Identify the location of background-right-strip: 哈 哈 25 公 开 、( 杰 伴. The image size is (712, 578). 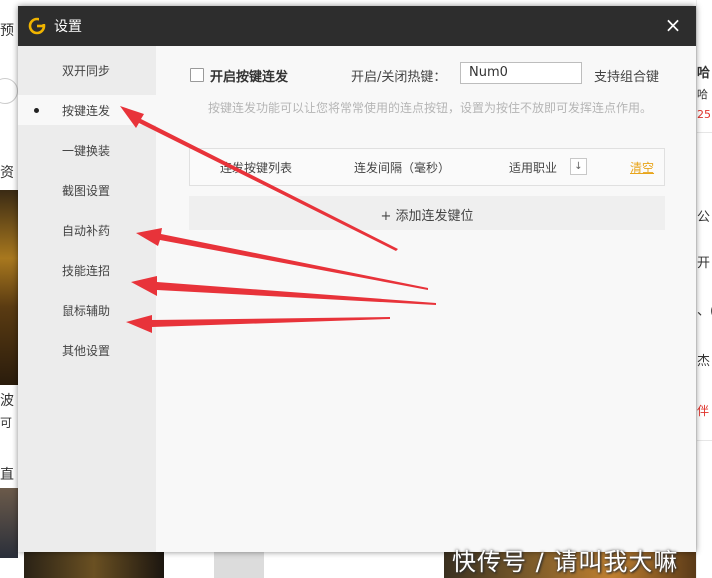
(704, 289).